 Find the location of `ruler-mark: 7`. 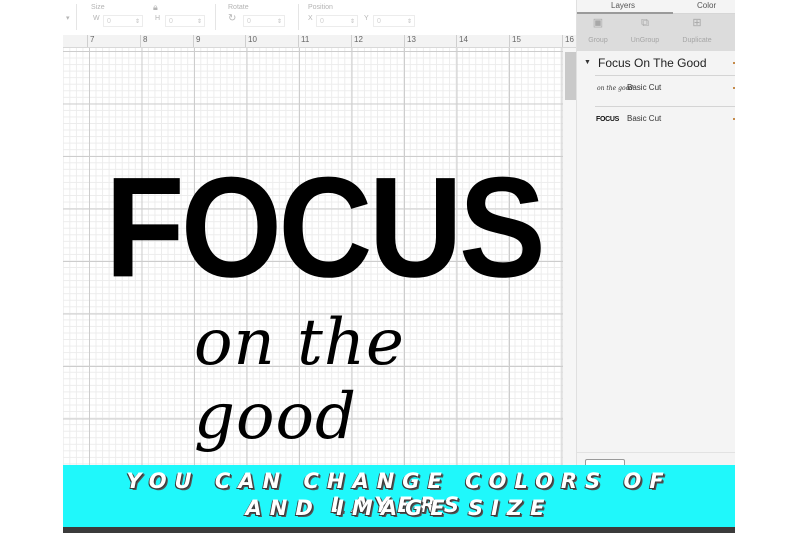

ruler-mark: 7 is located at coordinates (90, 41).